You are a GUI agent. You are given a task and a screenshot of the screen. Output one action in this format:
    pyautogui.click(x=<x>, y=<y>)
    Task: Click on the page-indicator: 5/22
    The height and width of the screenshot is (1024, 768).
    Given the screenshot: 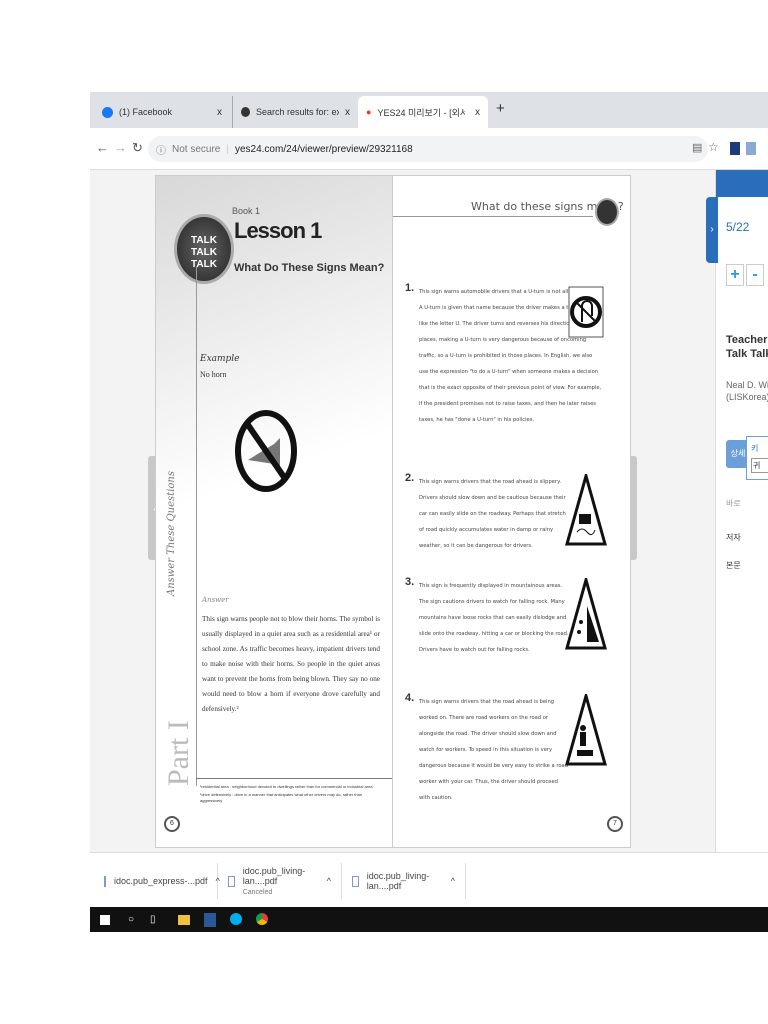 What is the action you would take?
    pyautogui.click(x=738, y=227)
    